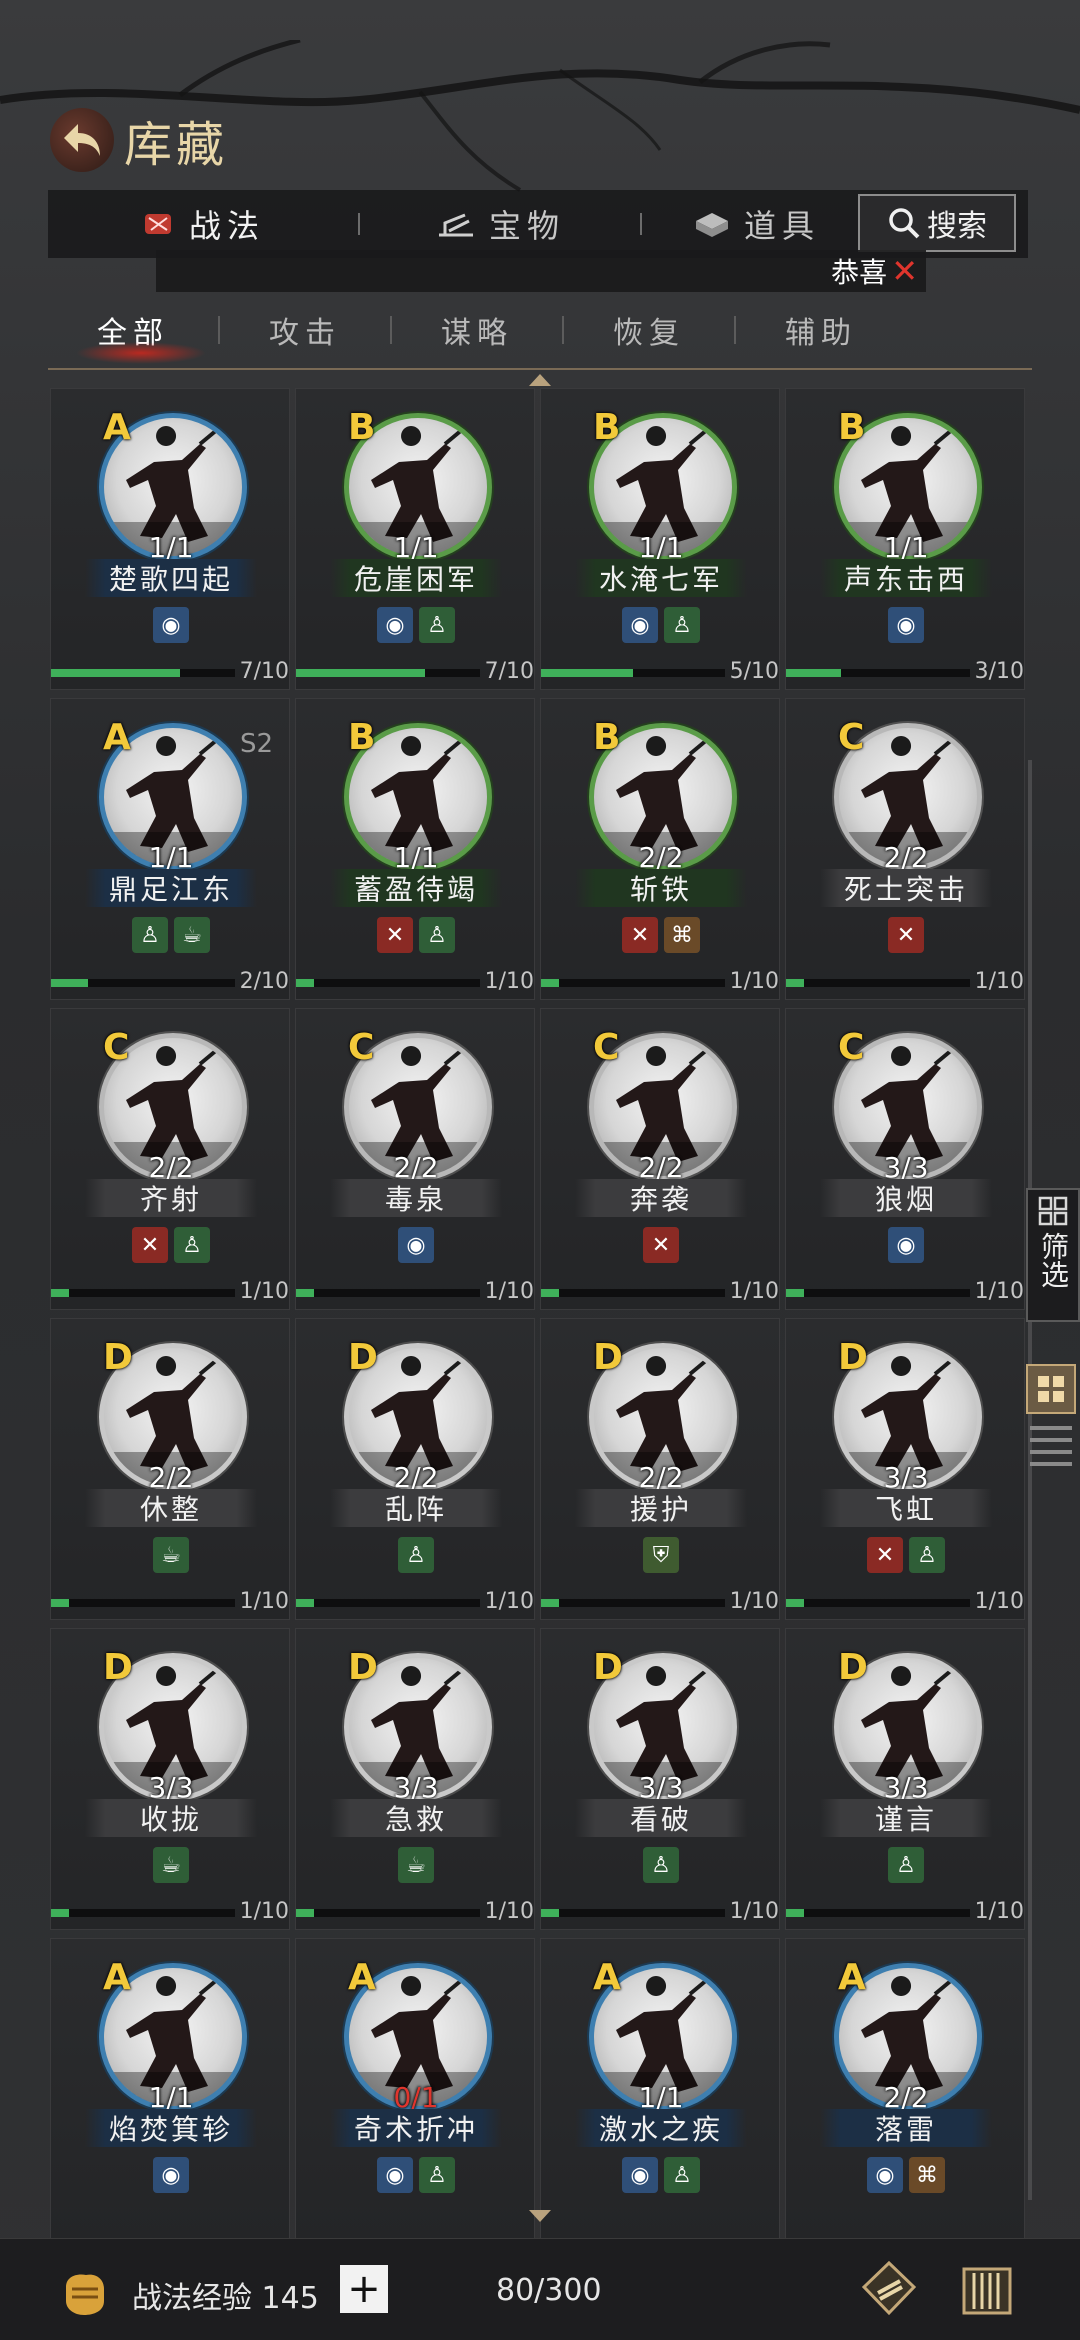 This screenshot has width=1080, height=2340. I want to click on tactic-card: C 3/3 狼烟 ◉ 1/10, so click(905, 1159).